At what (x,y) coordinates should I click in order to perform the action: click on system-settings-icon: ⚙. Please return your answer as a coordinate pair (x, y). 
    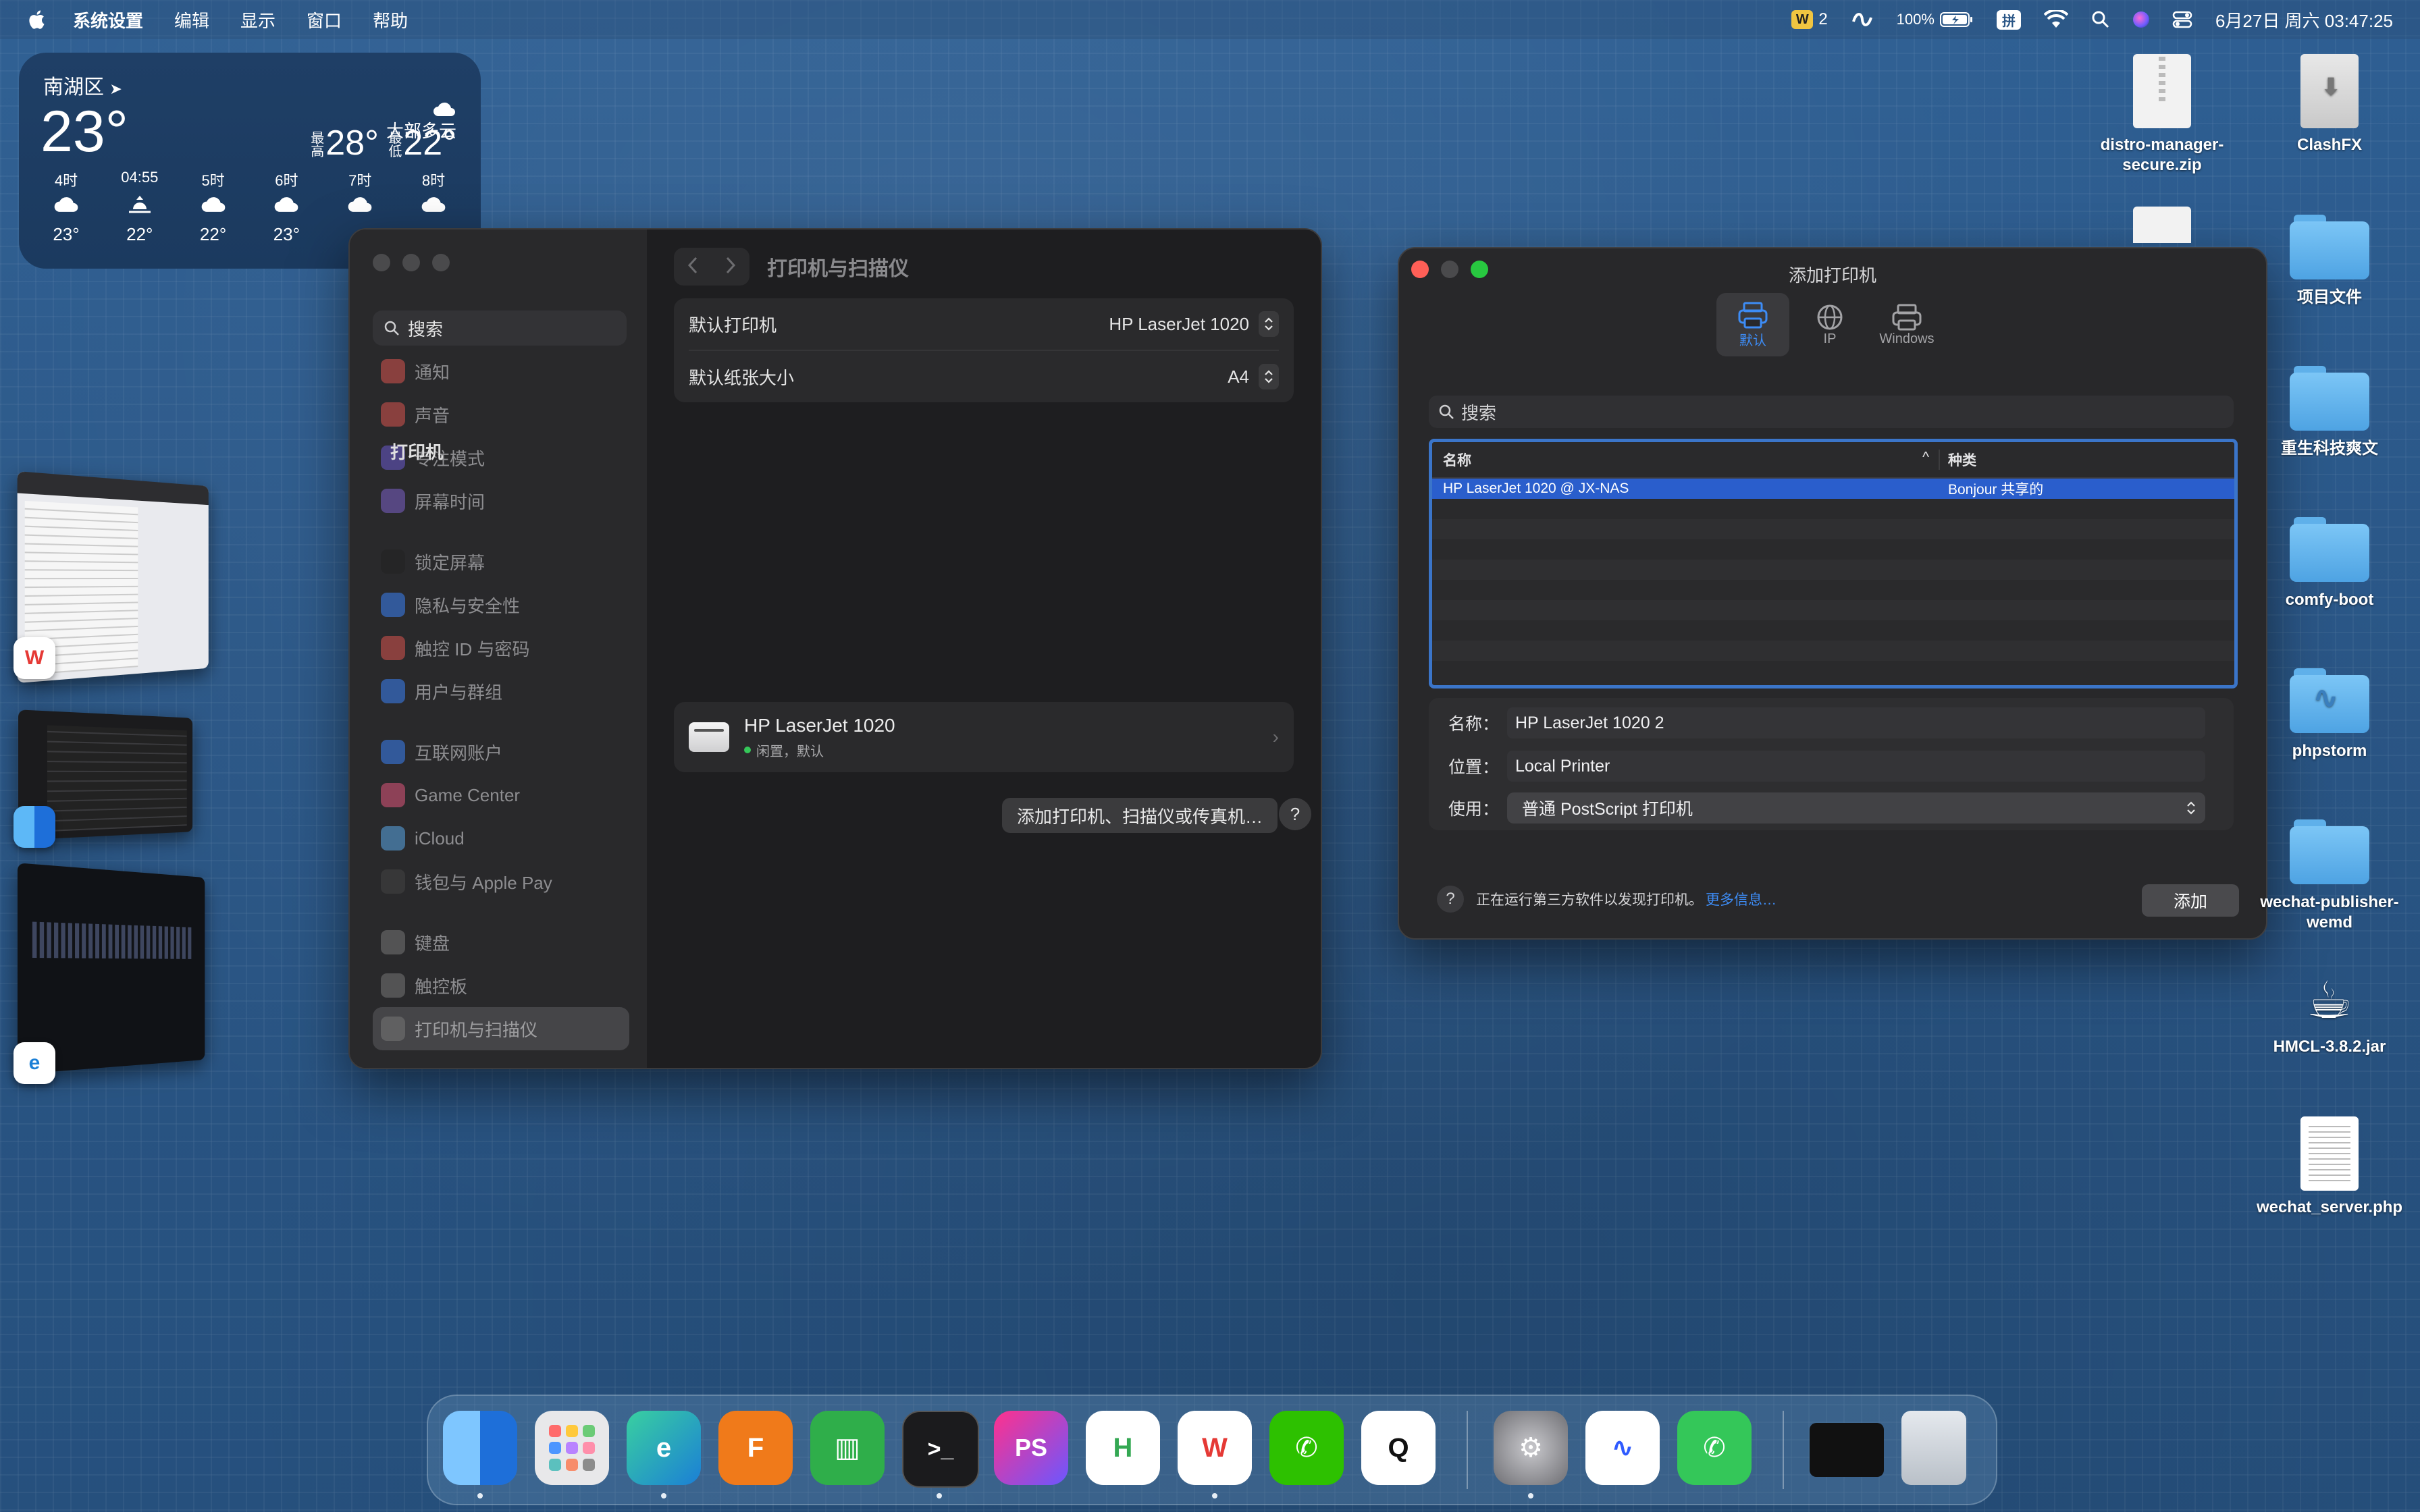
    Looking at the image, I should click on (1531, 1448).